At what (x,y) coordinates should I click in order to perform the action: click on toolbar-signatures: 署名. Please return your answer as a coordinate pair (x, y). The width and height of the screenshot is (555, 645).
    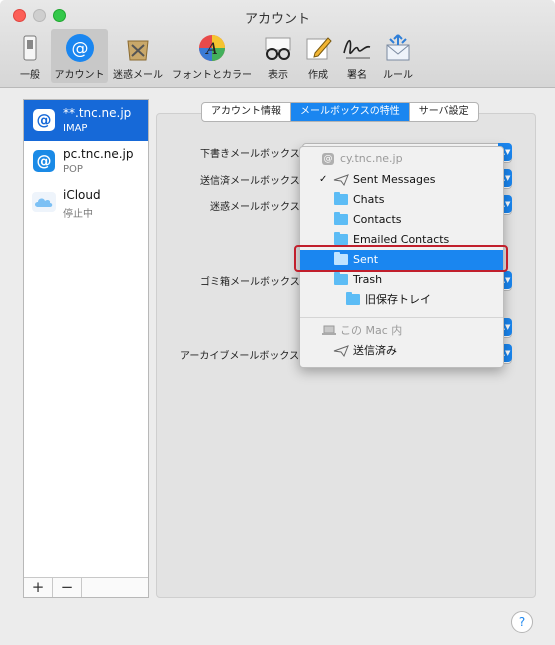
    Looking at the image, I should click on (357, 56).